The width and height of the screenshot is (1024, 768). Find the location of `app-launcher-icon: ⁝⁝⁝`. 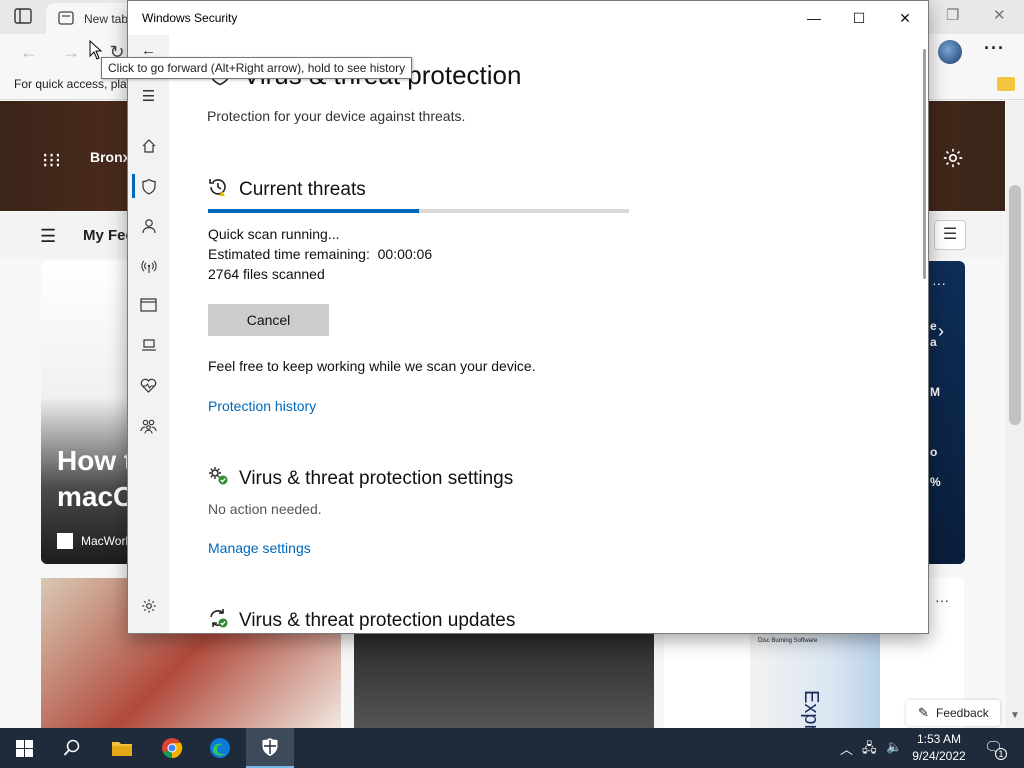

app-launcher-icon: ⁝⁝⁝ is located at coordinates (51, 160).